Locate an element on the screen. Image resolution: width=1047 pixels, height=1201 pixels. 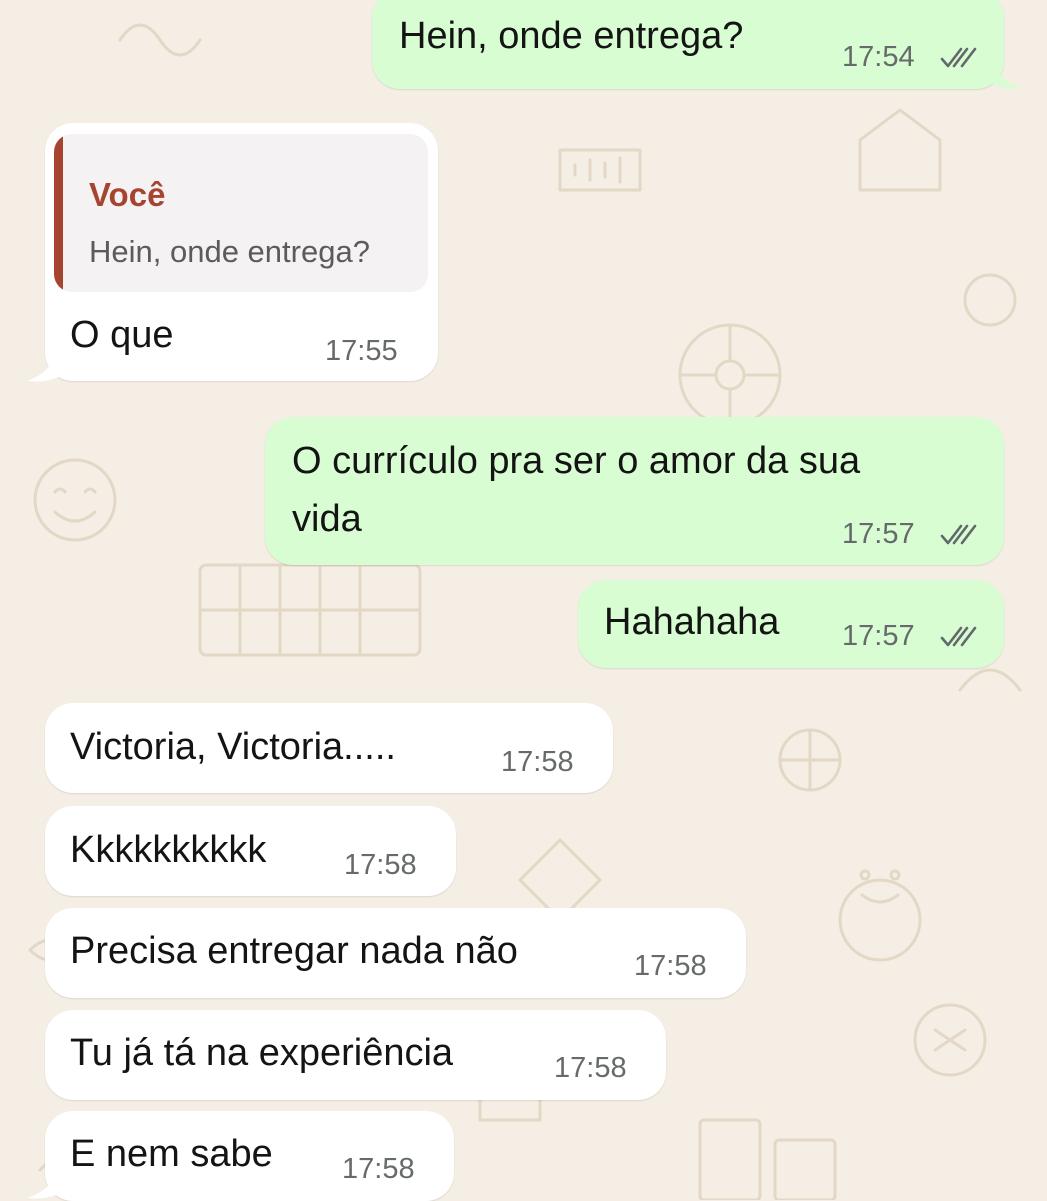
message-timestamp: 17:55 is located at coordinates (361, 351).